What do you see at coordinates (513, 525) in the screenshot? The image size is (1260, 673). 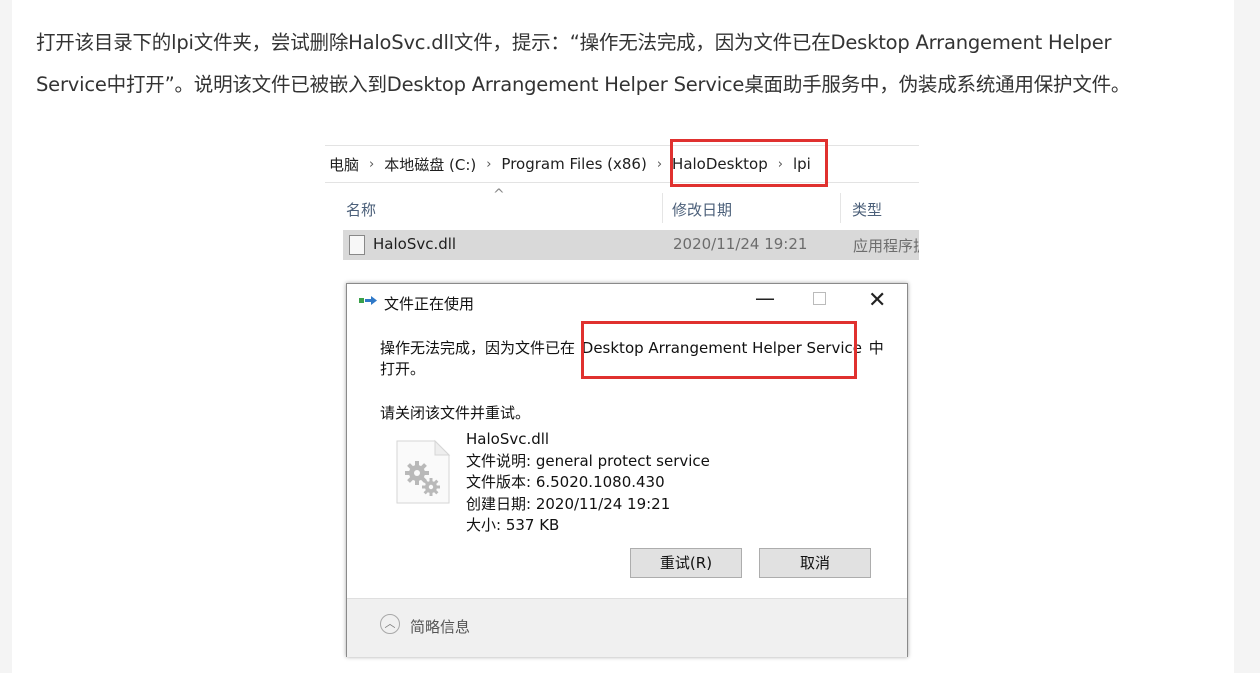 I see `detail-size: 大小: 537 KB` at bounding box center [513, 525].